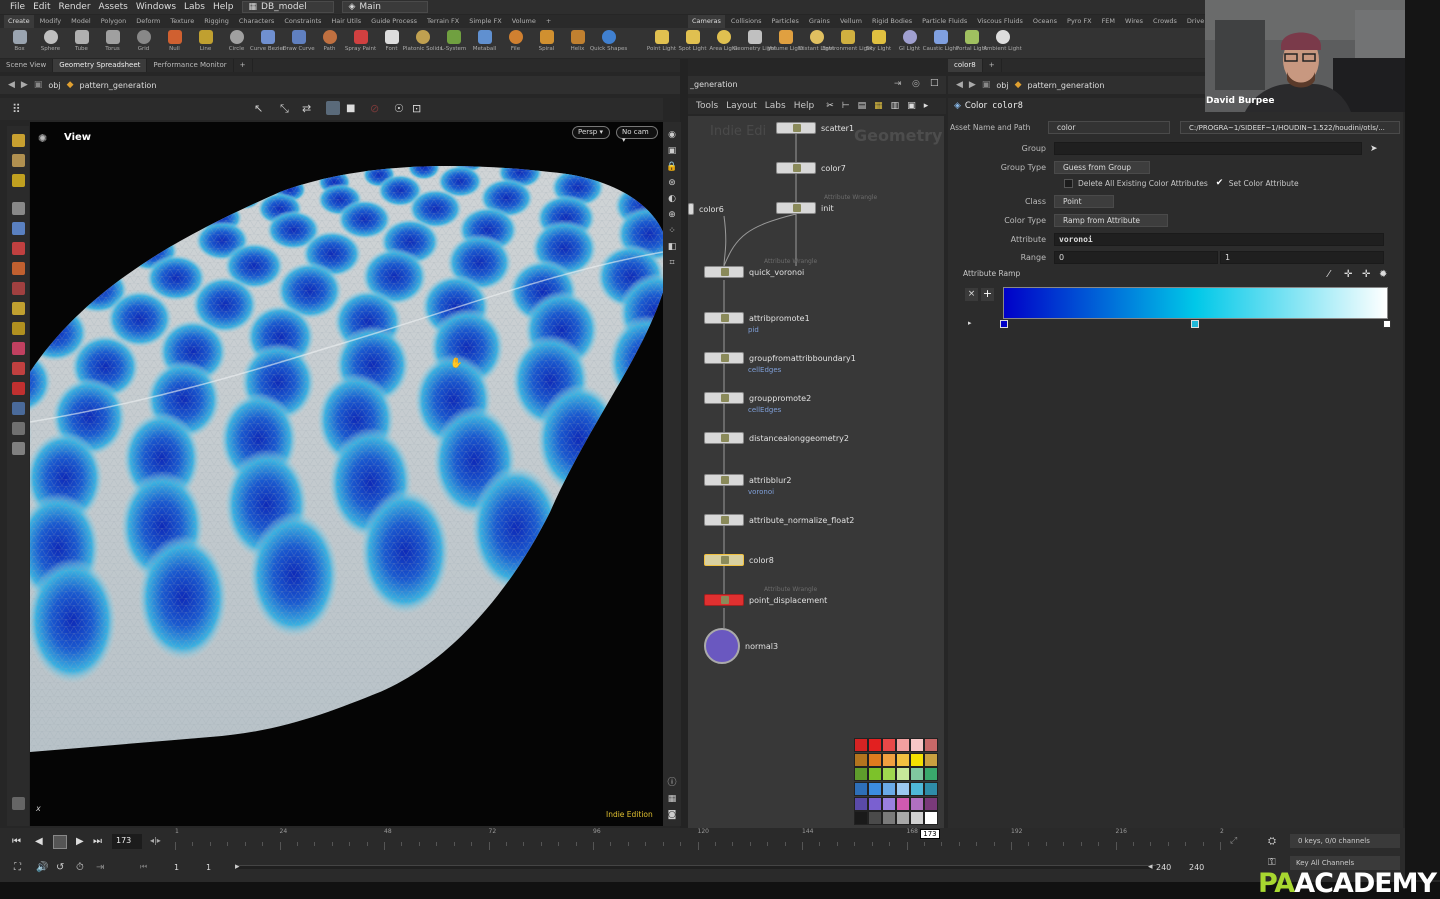 Image resolution: width=1440 pixels, height=899 pixels. What do you see at coordinates (18, 180) in the screenshot?
I see `tool-select-mode-icon` at bounding box center [18, 180].